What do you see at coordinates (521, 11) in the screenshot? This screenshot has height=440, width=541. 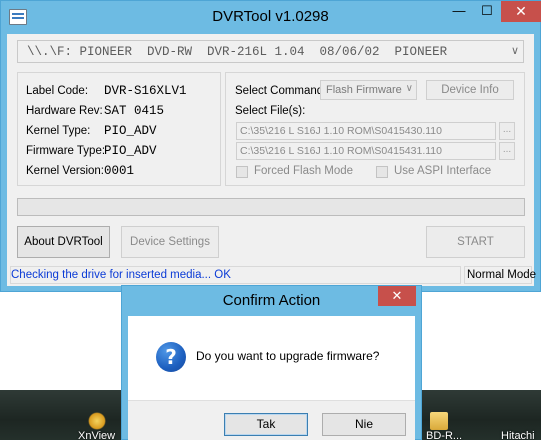 I see `close-button: ✕` at bounding box center [521, 11].